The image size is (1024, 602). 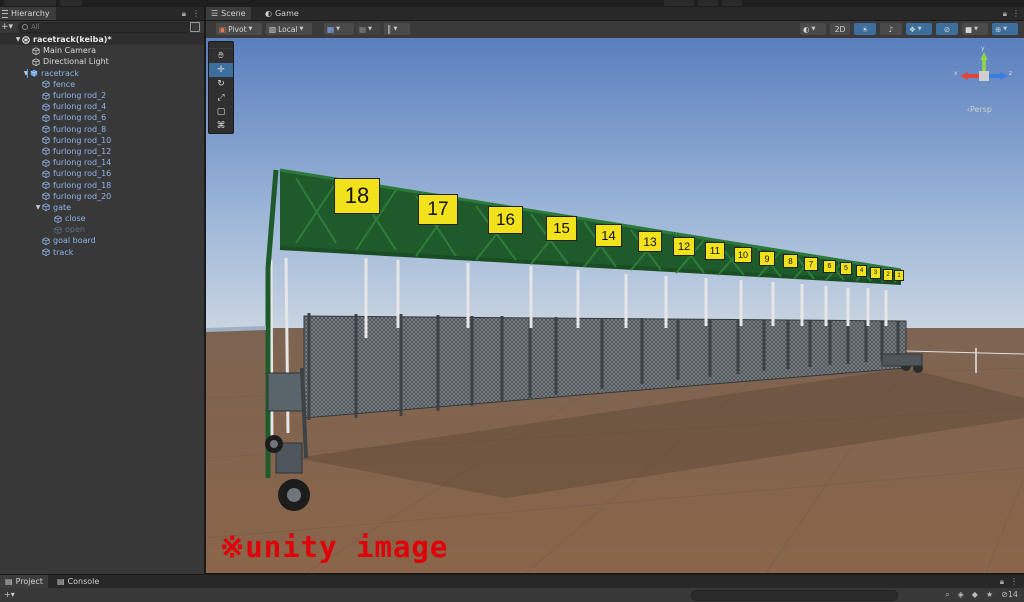 What do you see at coordinates (368, 29) in the screenshot?
I see `snap-increment-button: ▦ ▼` at bounding box center [368, 29].